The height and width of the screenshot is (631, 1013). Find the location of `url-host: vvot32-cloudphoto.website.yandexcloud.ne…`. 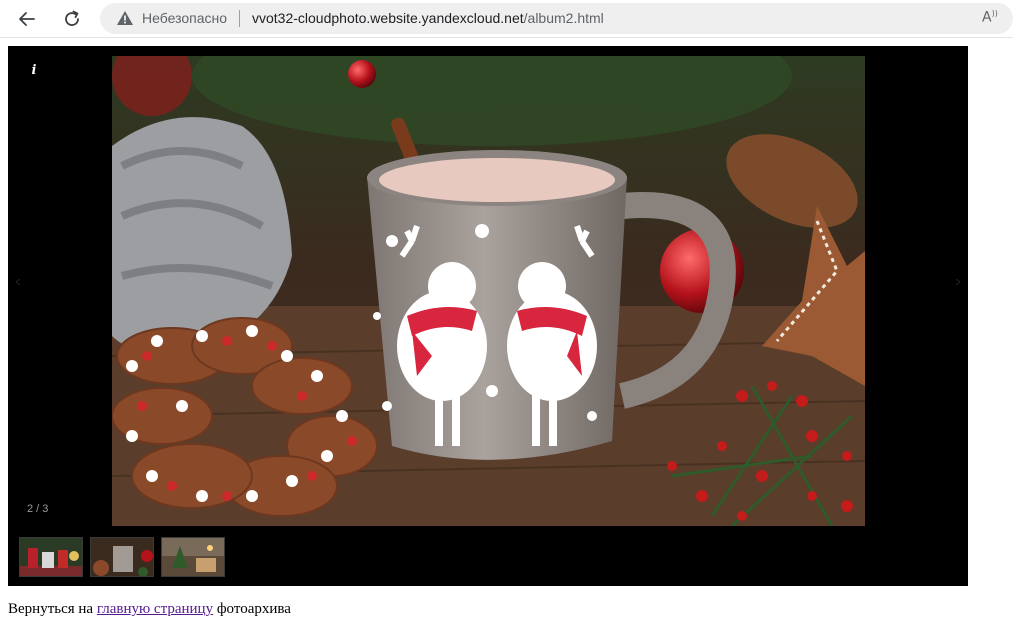

url-host: vvot32-cloudphoto.website.yandexcloud.ne… is located at coordinates (388, 18).